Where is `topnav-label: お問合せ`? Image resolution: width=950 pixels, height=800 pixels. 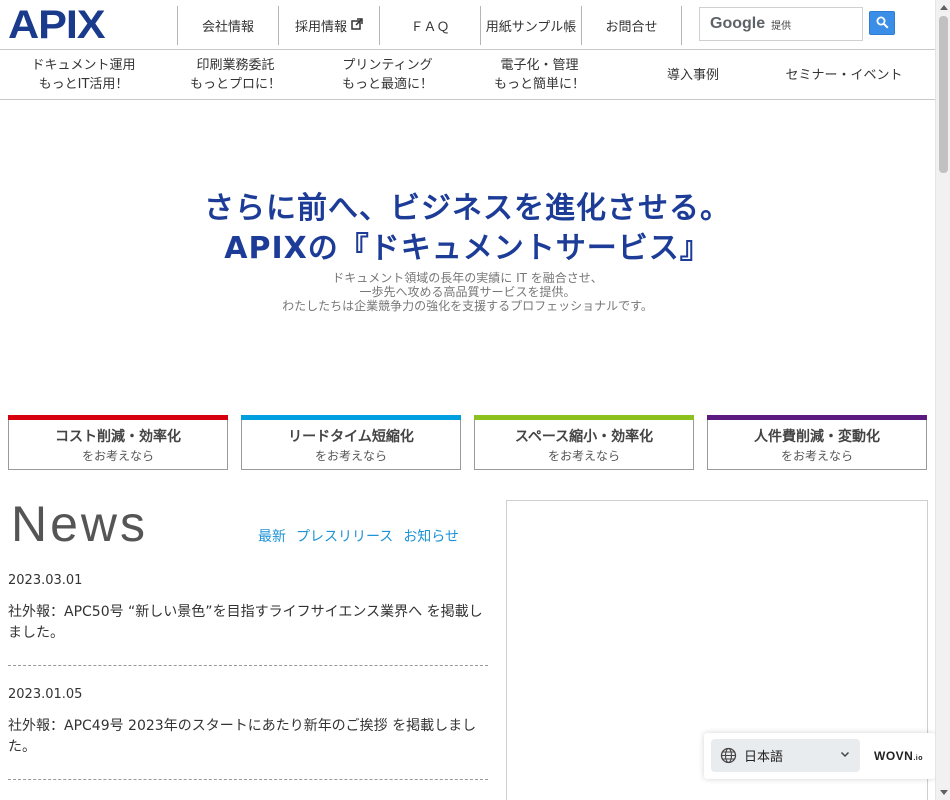
topnav-label: お問合せ is located at coordinates (631, 27).